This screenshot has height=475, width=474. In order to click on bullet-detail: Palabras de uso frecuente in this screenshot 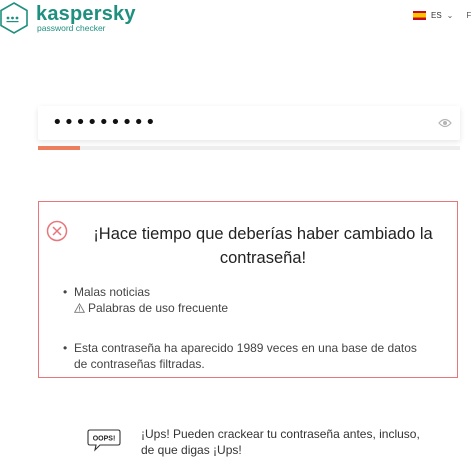, I will do `click(241, 308)`.